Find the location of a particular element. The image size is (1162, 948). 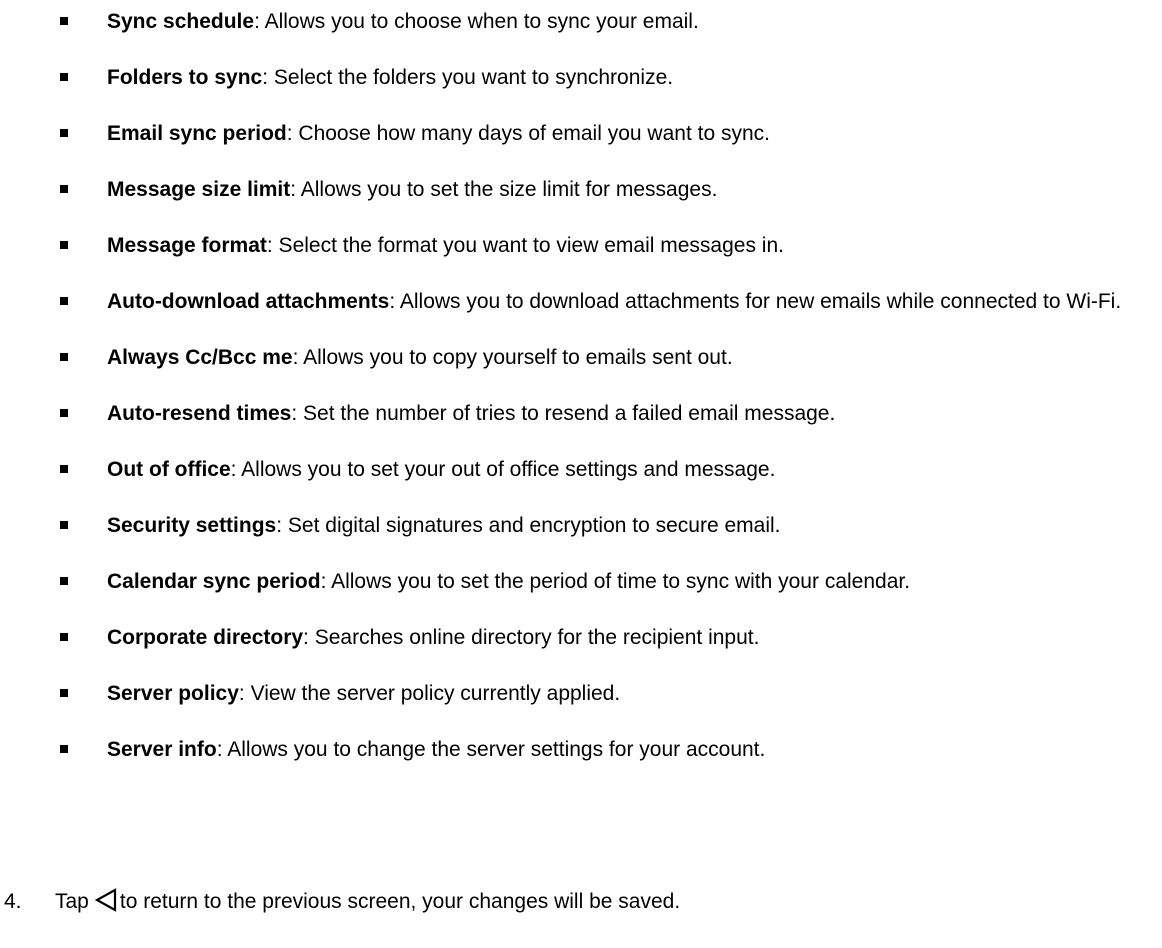

setting-term: Message size limit is located at coordinates (199, 189).